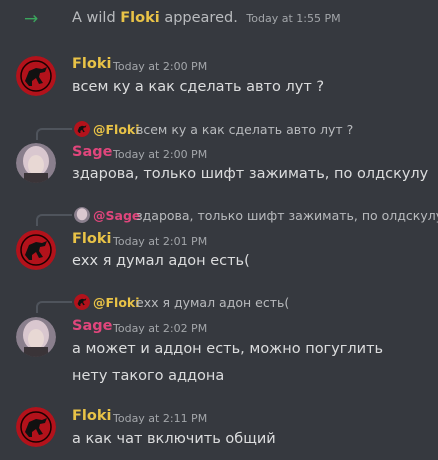 Image resolution: width=438 pixels, height=460 pixels. What do you see at coordinates (244, 129) in the screenshot?
I see `reply-preview-text: всем ку а как сделать авто лут ?` at bounding box center [244, 129].